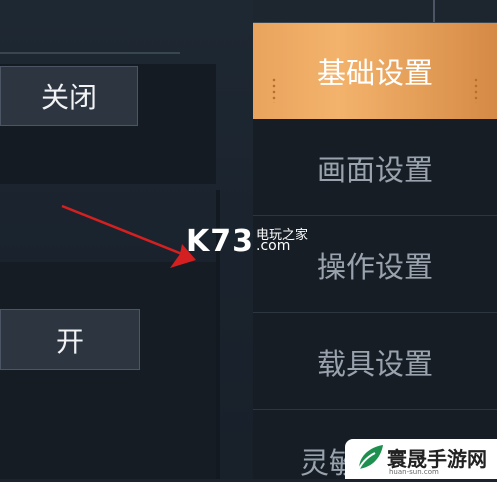  Describe the element at coordinates (414, 472) in the screenshot. I see `logo-subtitle: huan-sun.com` at that location.